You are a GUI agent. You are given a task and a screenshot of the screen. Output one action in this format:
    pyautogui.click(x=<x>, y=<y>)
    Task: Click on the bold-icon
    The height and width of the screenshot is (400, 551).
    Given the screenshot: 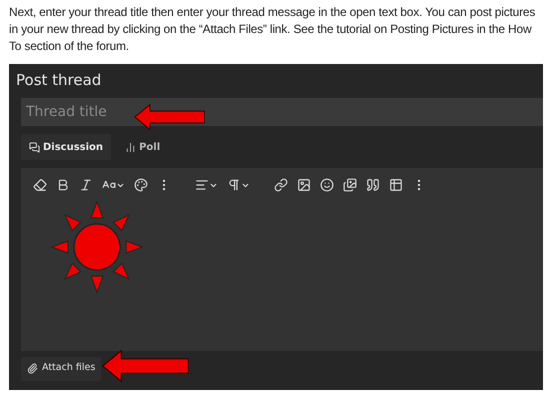 What is the action you would take?
    pyautogui.click(x=63, y=185)
    